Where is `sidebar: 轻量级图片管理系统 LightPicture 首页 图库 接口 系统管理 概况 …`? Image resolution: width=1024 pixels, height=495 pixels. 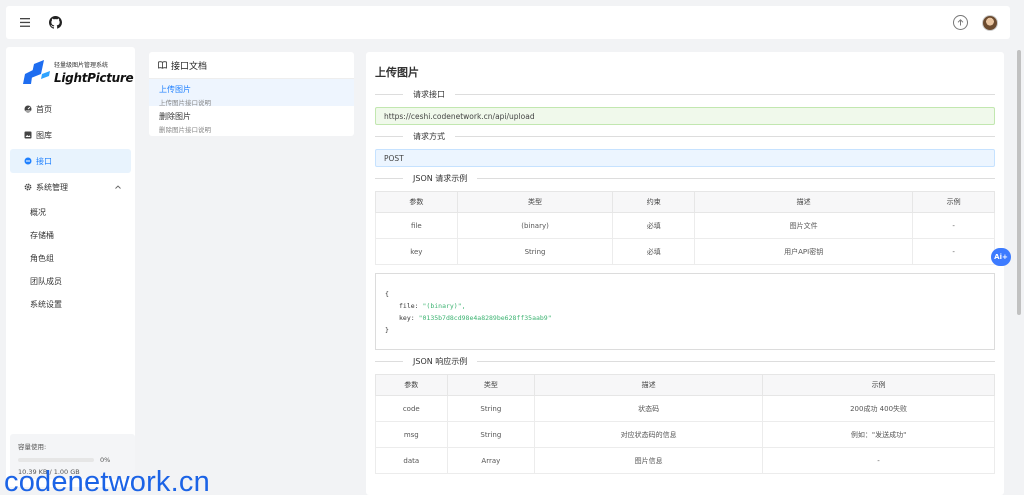 sidebar: 轻量级图片管理系统 LightPicture 首页 图库 接口 系统管理 概况 … is located at coordinates (70, 267).